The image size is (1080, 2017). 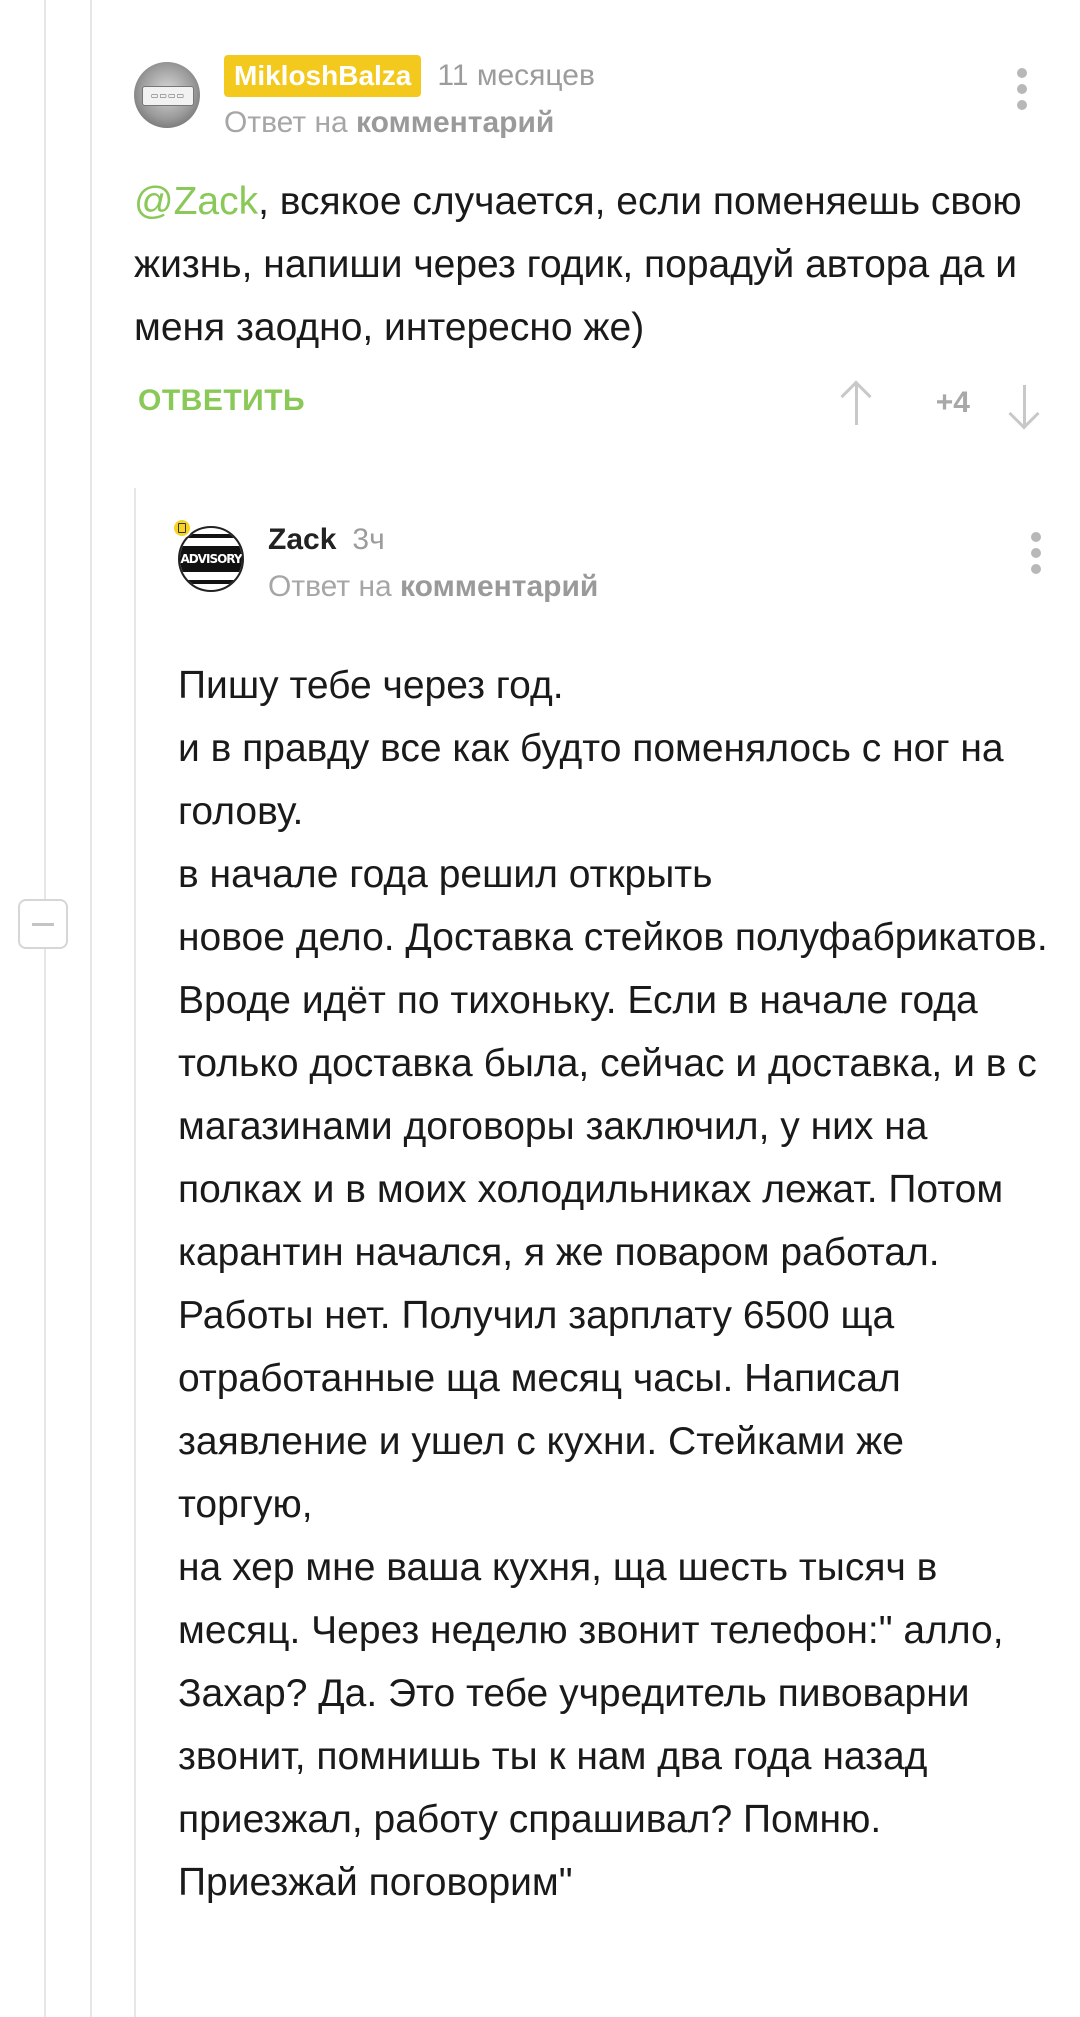 I want to click on downvote-arrow-icon, so click(x=1025, y=405).